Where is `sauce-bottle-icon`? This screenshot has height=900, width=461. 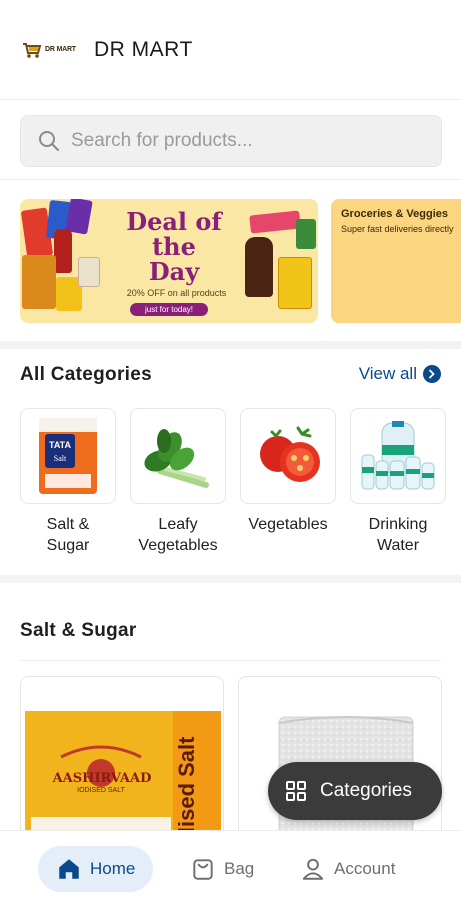
sauce-bottle-icon is located at coordinates (63, 251).